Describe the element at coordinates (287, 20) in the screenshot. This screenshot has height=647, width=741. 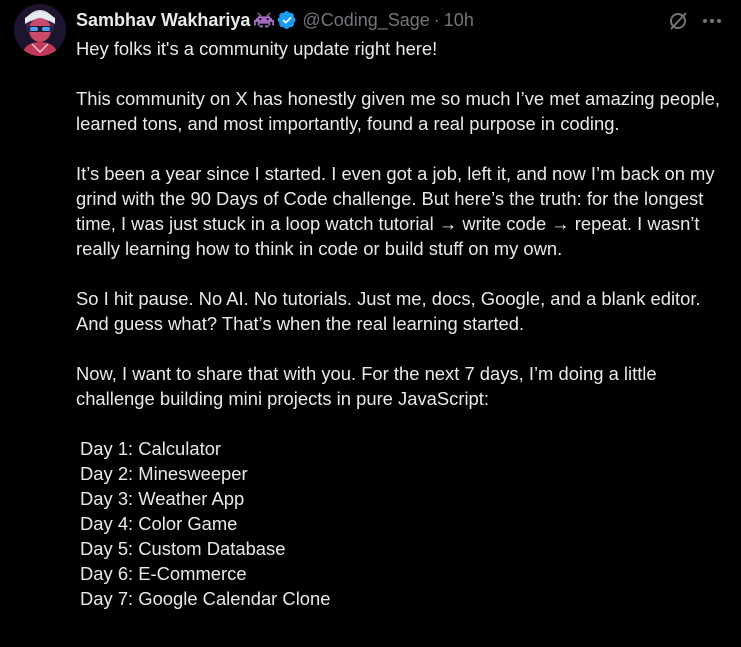
I see `verified-badge-icon` at that location.